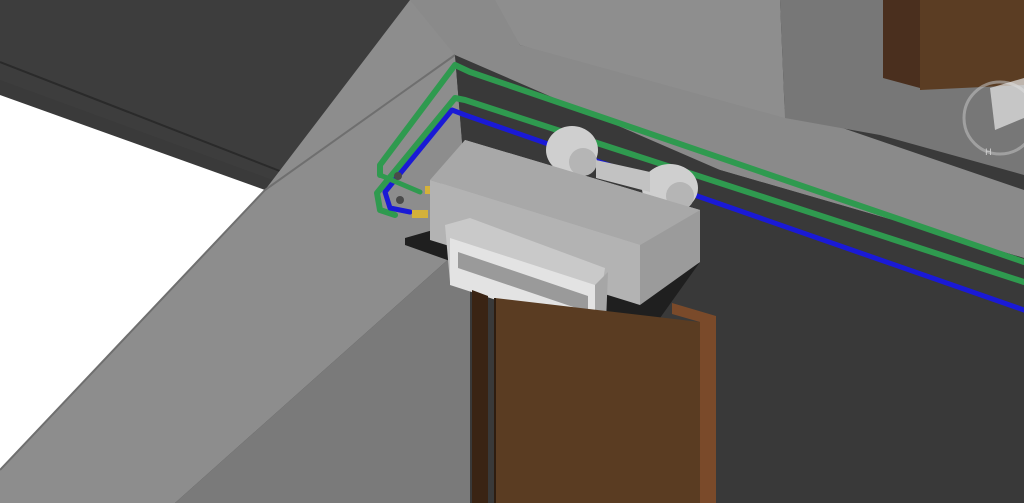  Describe the element at coordinates (420, 214) in the screenshot. I see `valve` at that location.